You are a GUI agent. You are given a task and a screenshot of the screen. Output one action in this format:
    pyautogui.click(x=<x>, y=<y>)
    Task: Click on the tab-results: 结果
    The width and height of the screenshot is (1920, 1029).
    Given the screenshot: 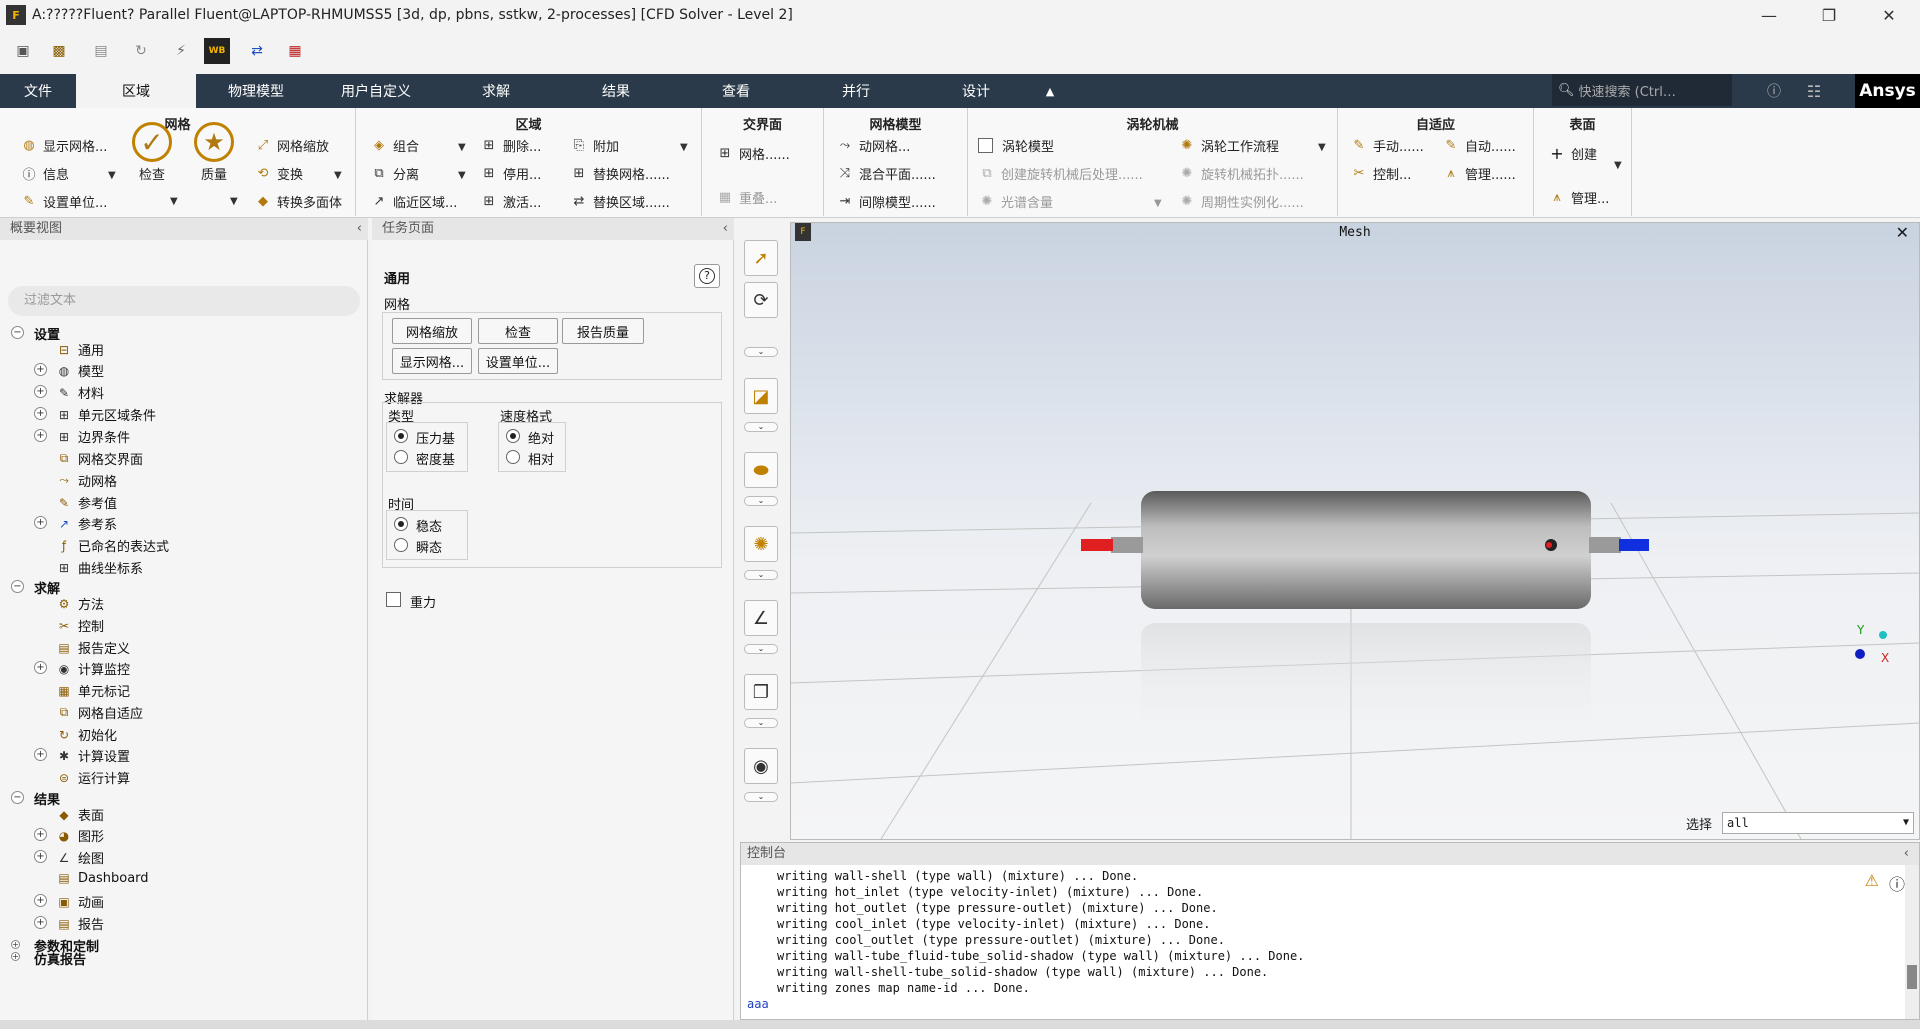 What is the action you would take?
    pyautogui.click(x=616, y=91)
    